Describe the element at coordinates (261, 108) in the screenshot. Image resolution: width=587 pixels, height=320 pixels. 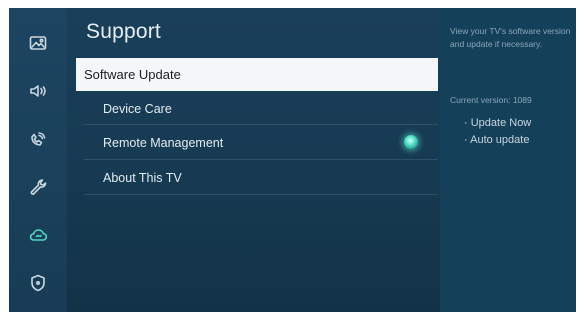
I see `menu-item-device-care: Device Care` at that location.